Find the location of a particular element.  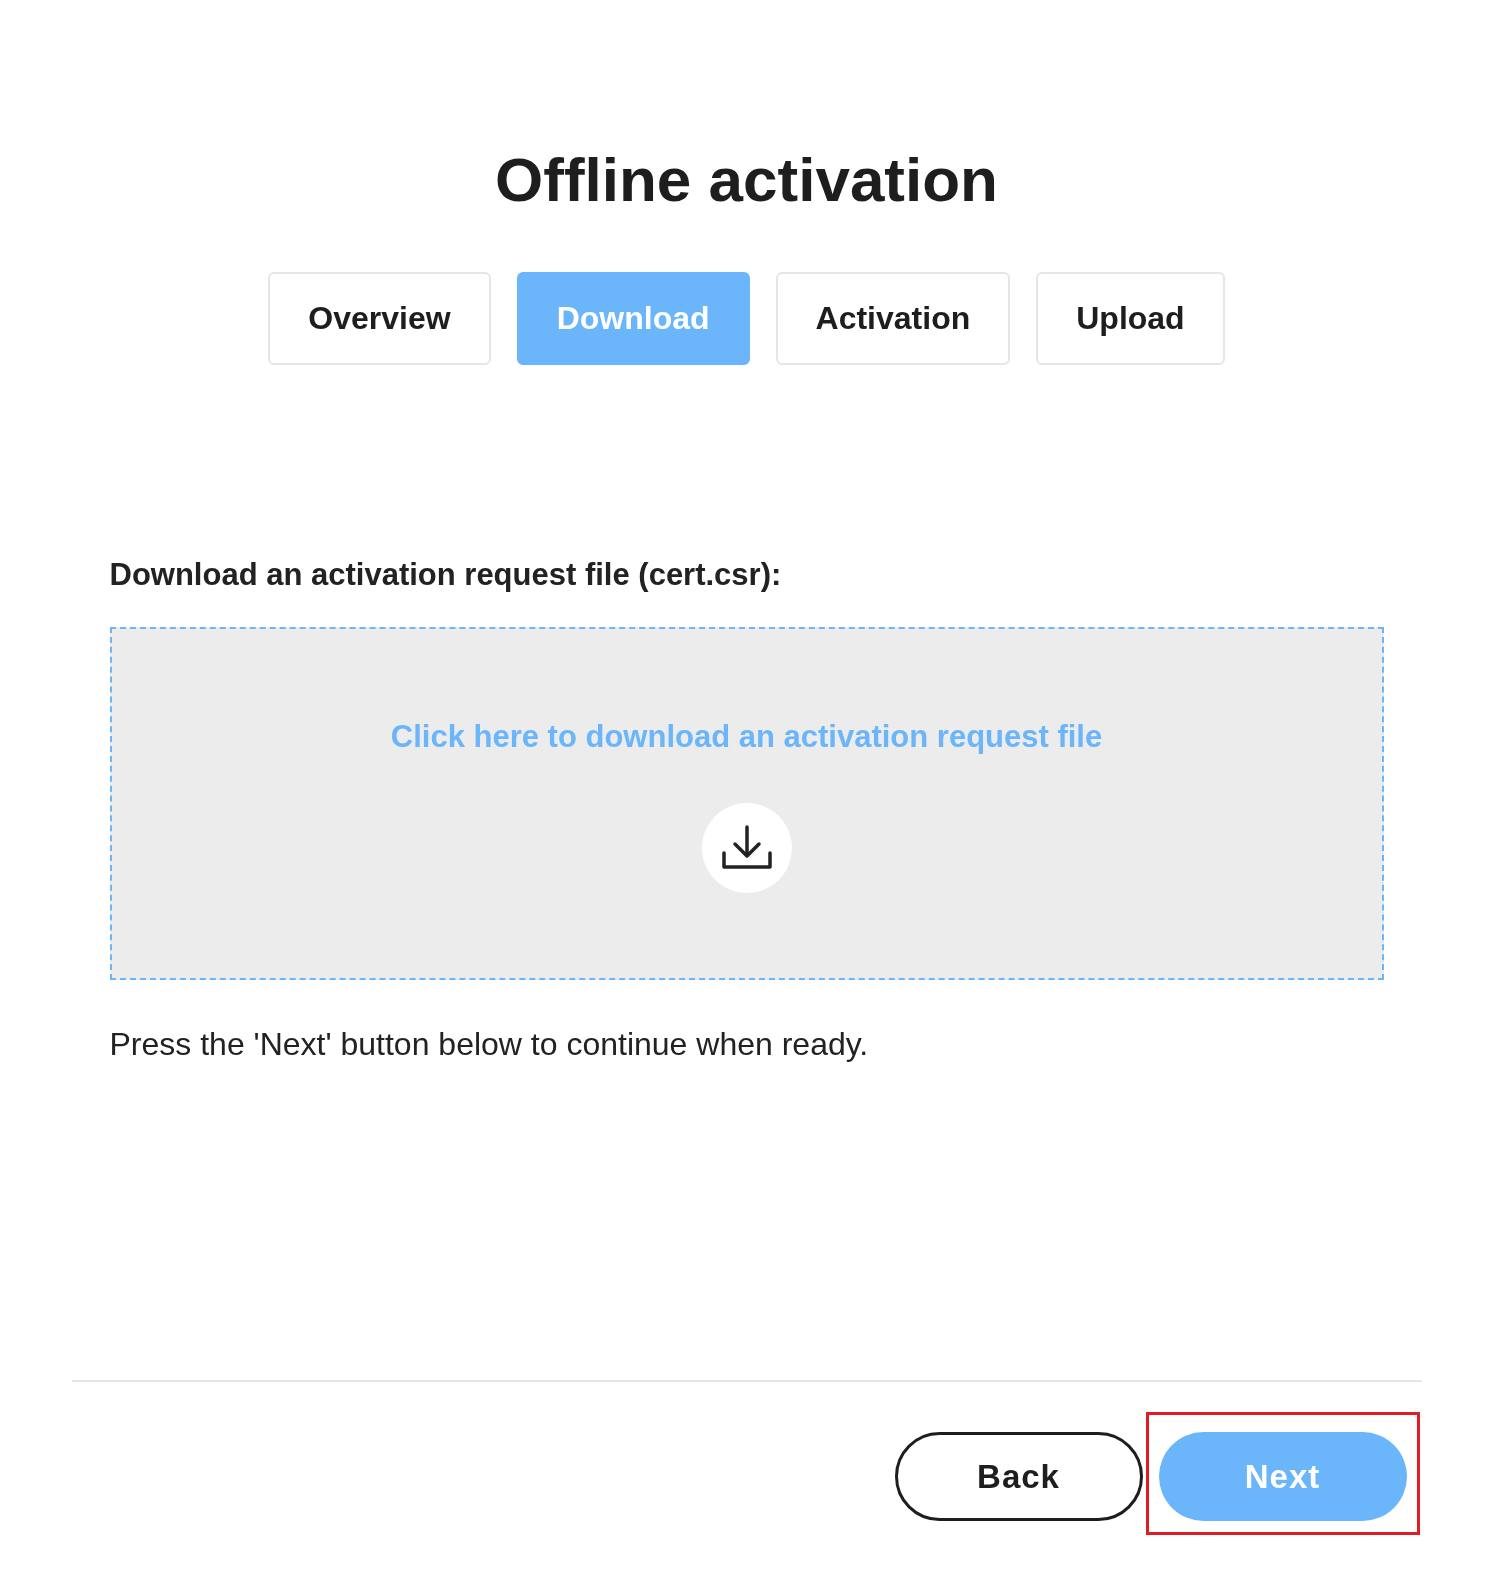

tab: Overview is located at coordinates (379, 318).